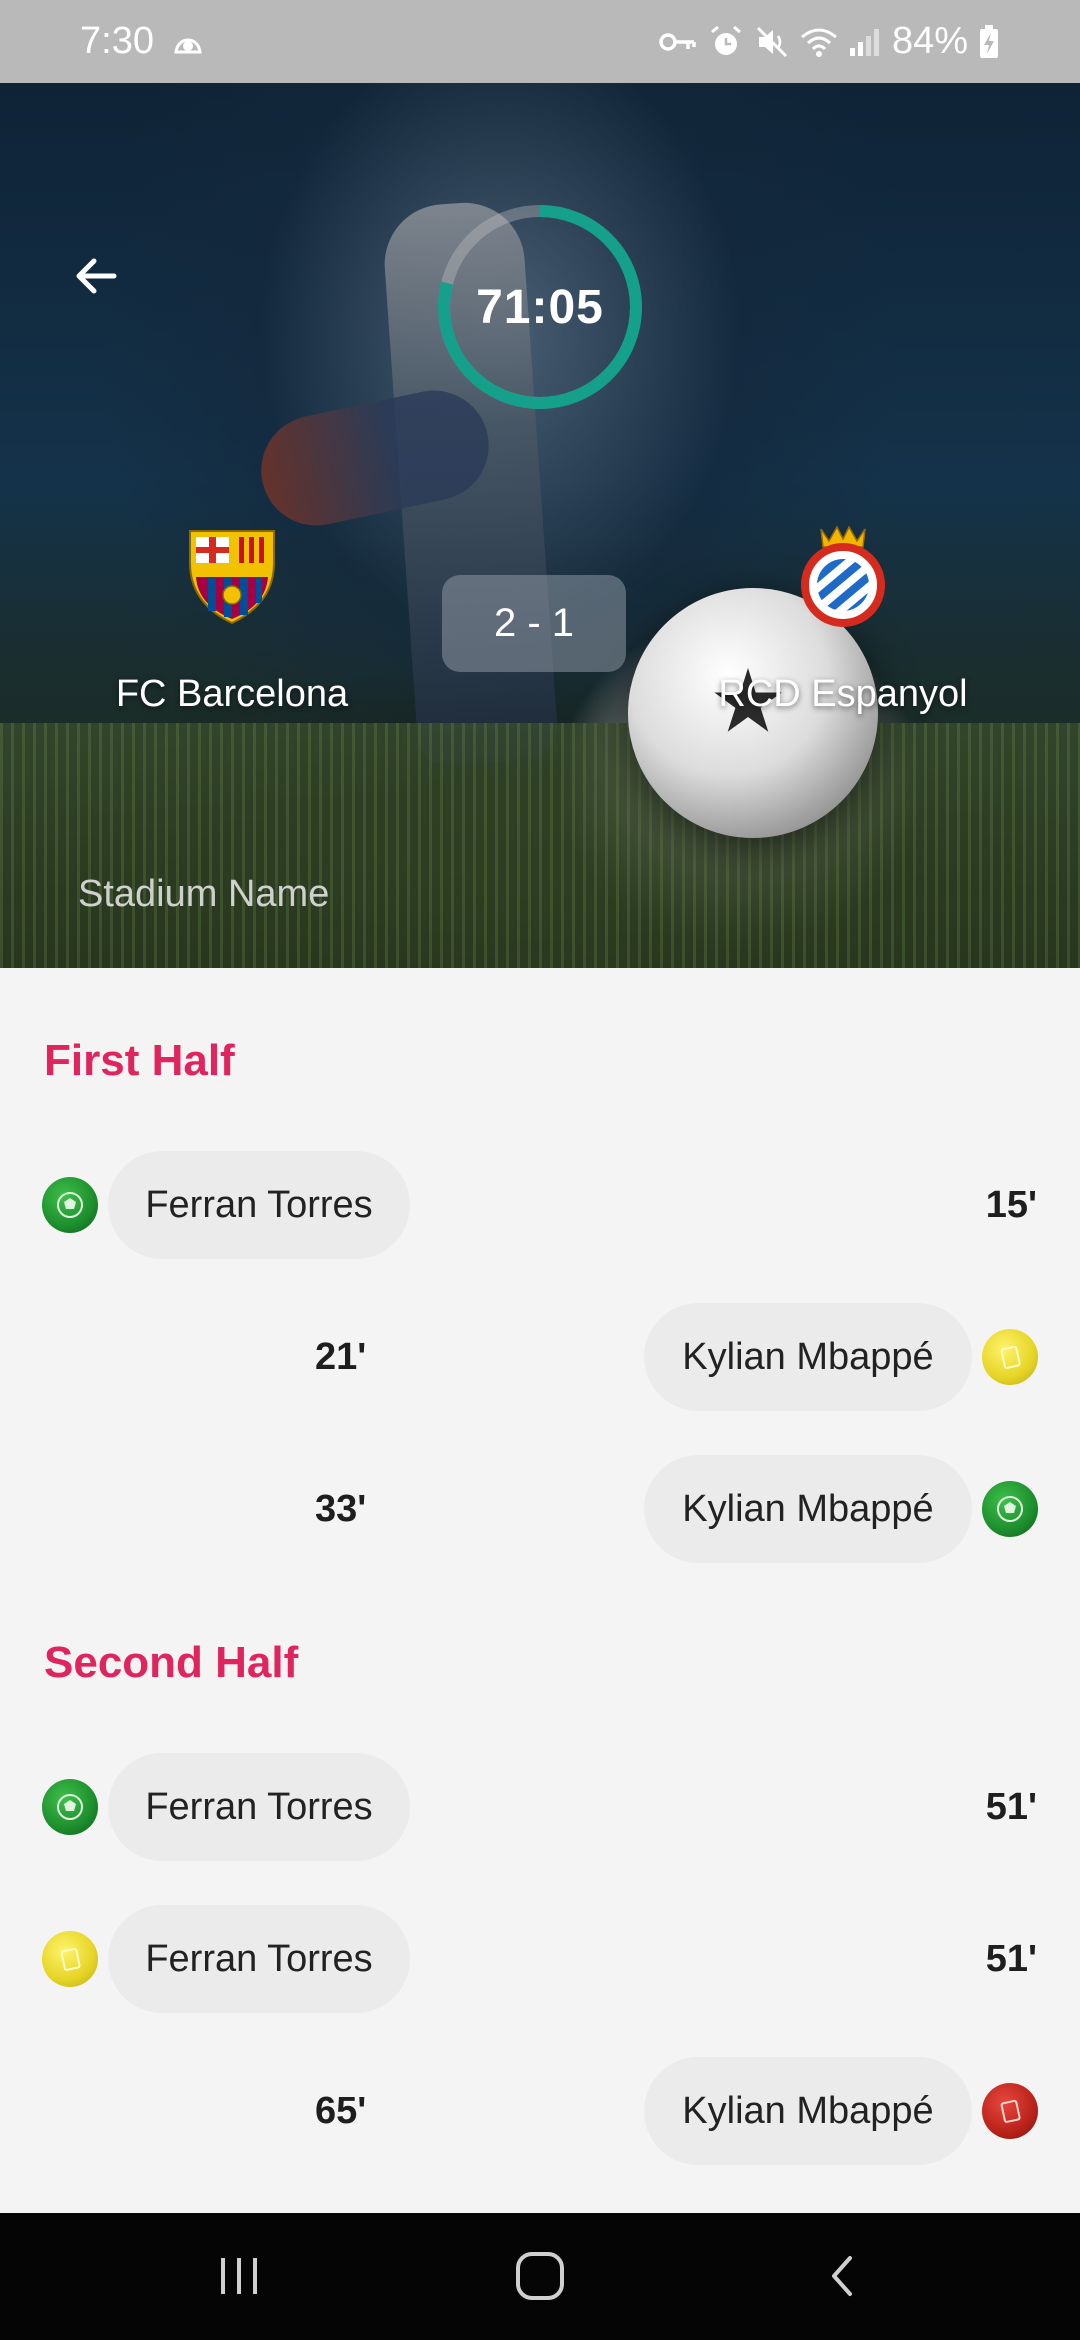 This screenshot has width=1080, height=2340. What do you see at coordinates (929, 41) in the screenshot?
I see `battery-percent: 84%` at bounding box center [929, 41].